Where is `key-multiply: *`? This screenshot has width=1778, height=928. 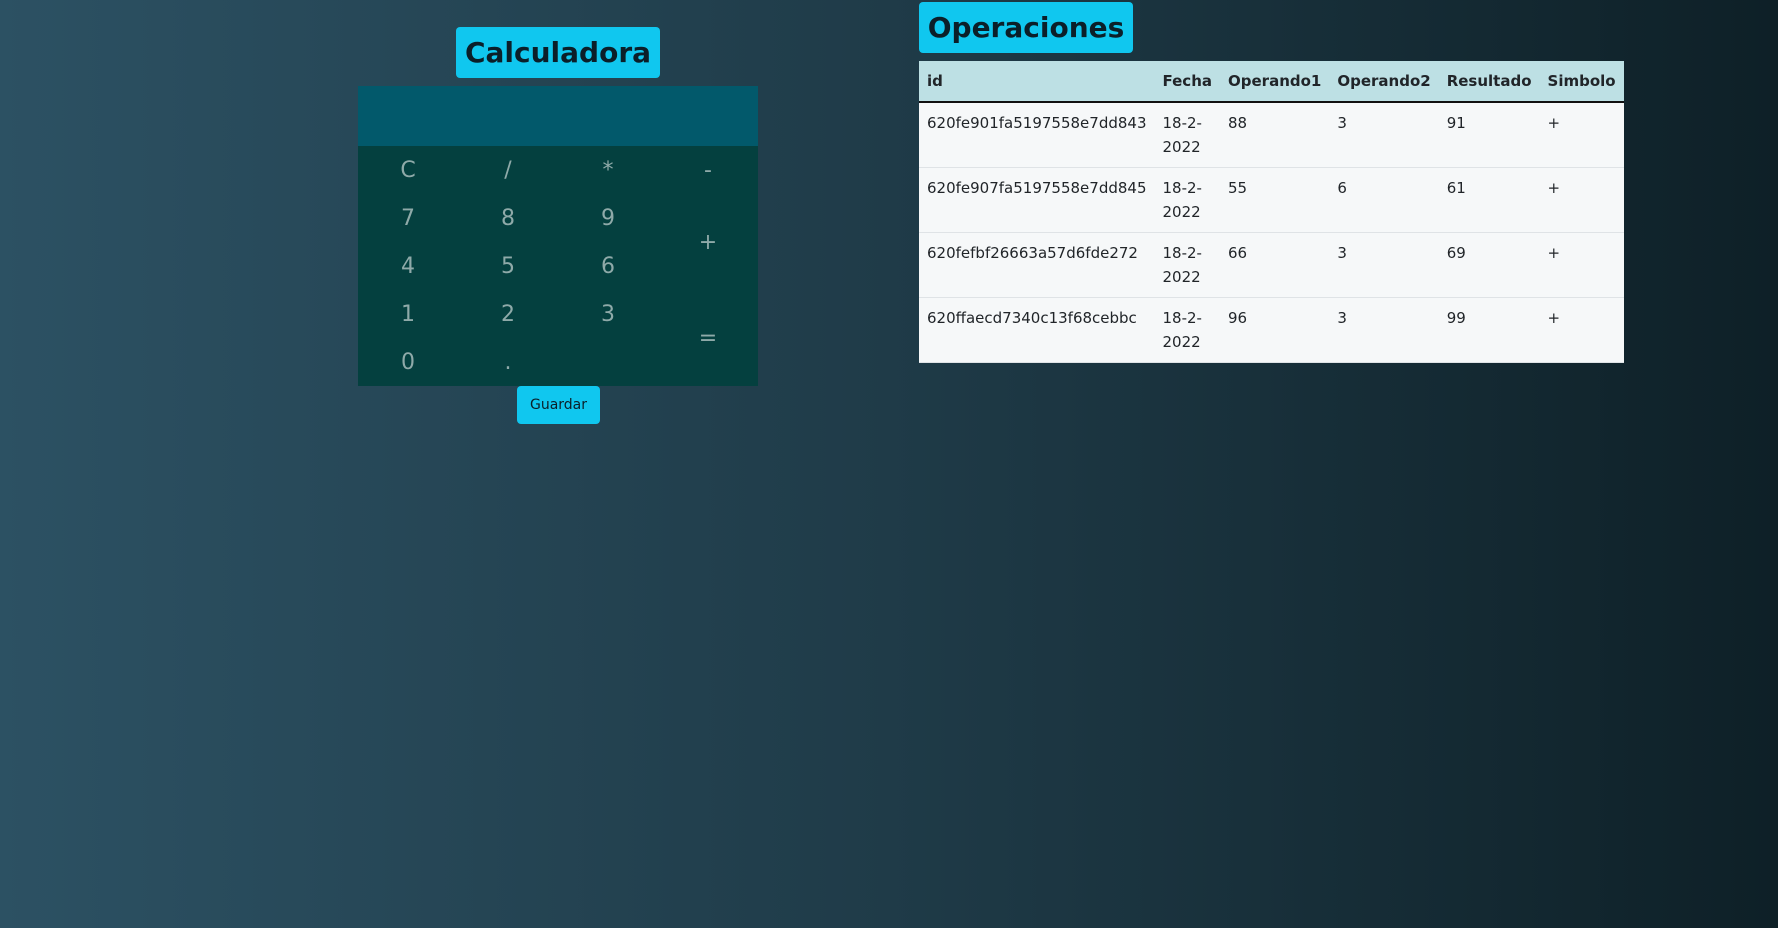
key-multiply: * is located at coordinates (608, 170).